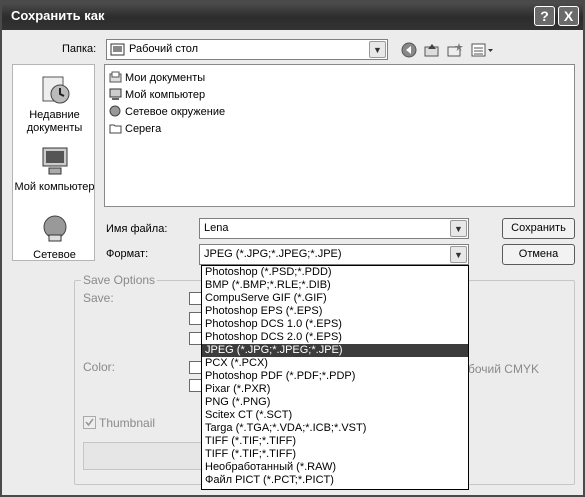 This screenshot has width=585, height=497. What do you see at coordinates (335, 337) in the screenshot?
I see `format-option: Photoshop DCS 2.0 (*.EPS)` at bounding box center [335, 337].